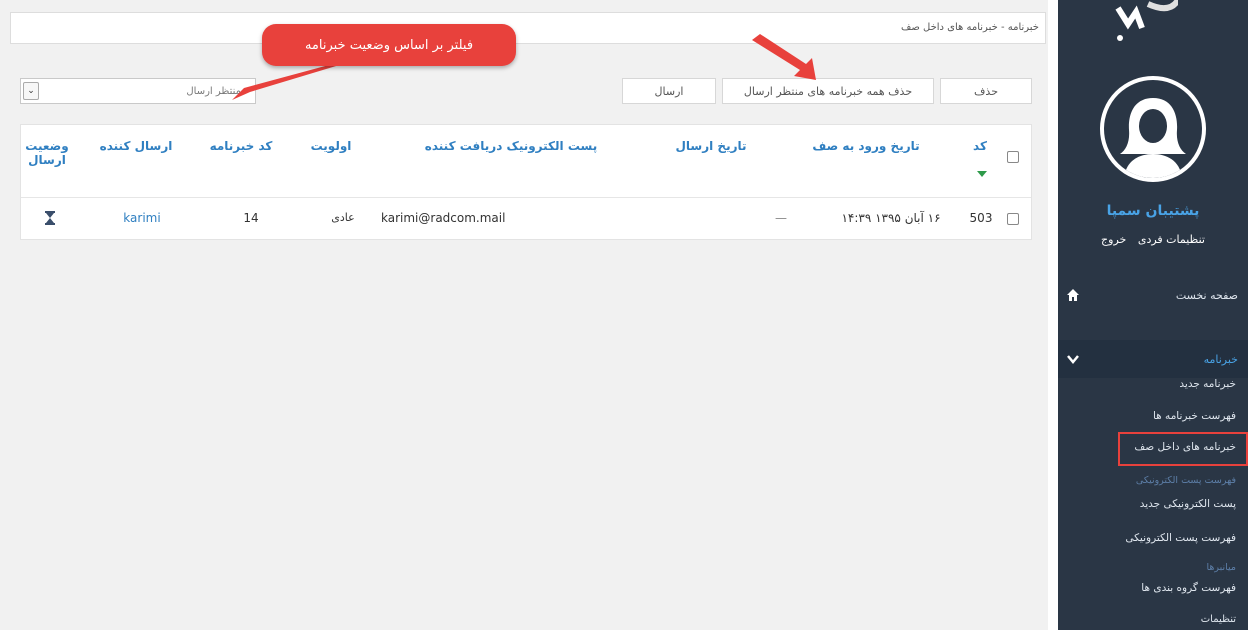 This screenshot has height=630, width=1248. I want to click on cell-queue-date: ۱۶ آبان ۱۳۹۵ ۱۴:۳۹, so click(891, 218).